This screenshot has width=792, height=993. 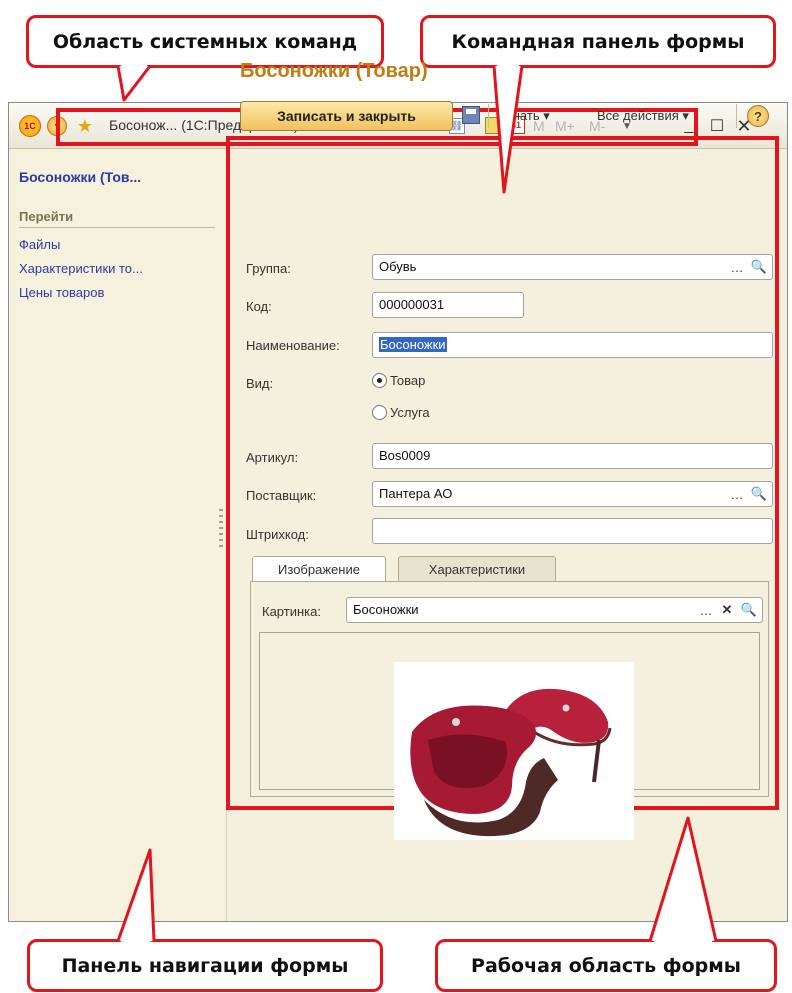 What do you see at coordinates (606, 965) in the screenshot?
I see `callout-workspace: Рабочая область формы` at bounding box center [606, 965].